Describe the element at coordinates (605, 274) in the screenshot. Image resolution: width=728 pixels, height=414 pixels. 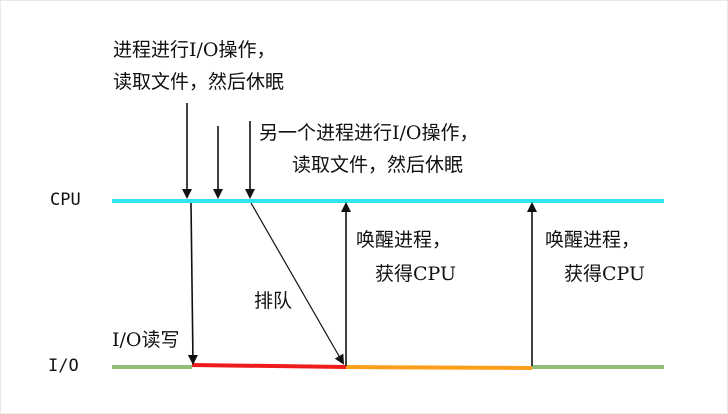
I see `wake2-annotation-line2: 获得CPU` at that location.